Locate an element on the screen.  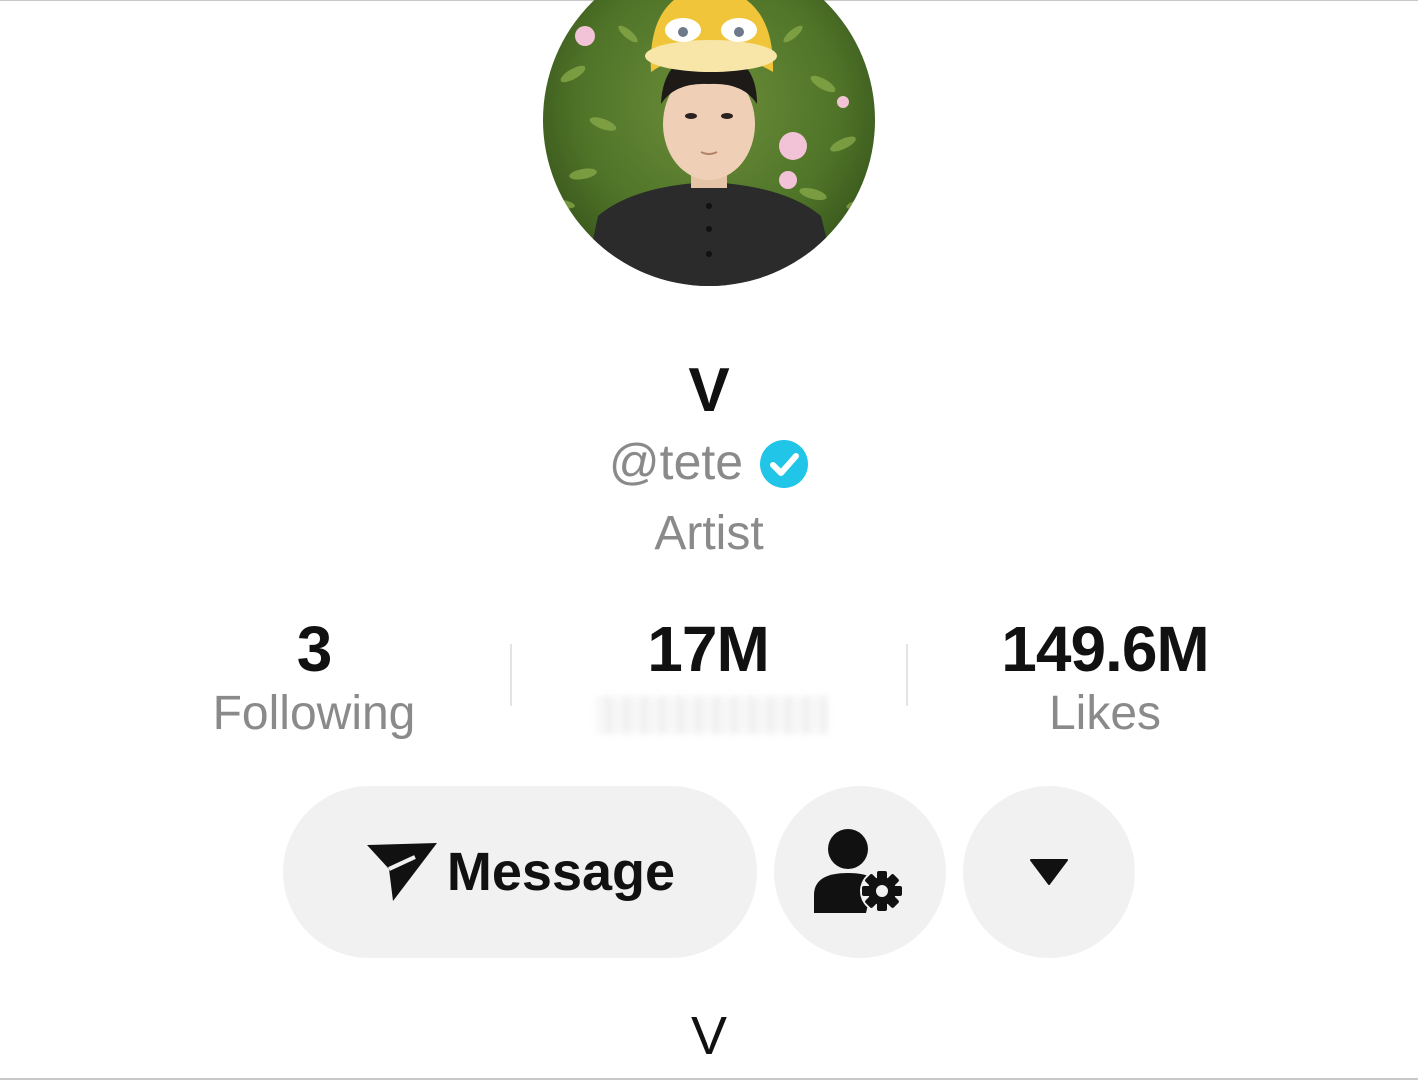
caret-down-icon is located at coordinates (1049, 872).